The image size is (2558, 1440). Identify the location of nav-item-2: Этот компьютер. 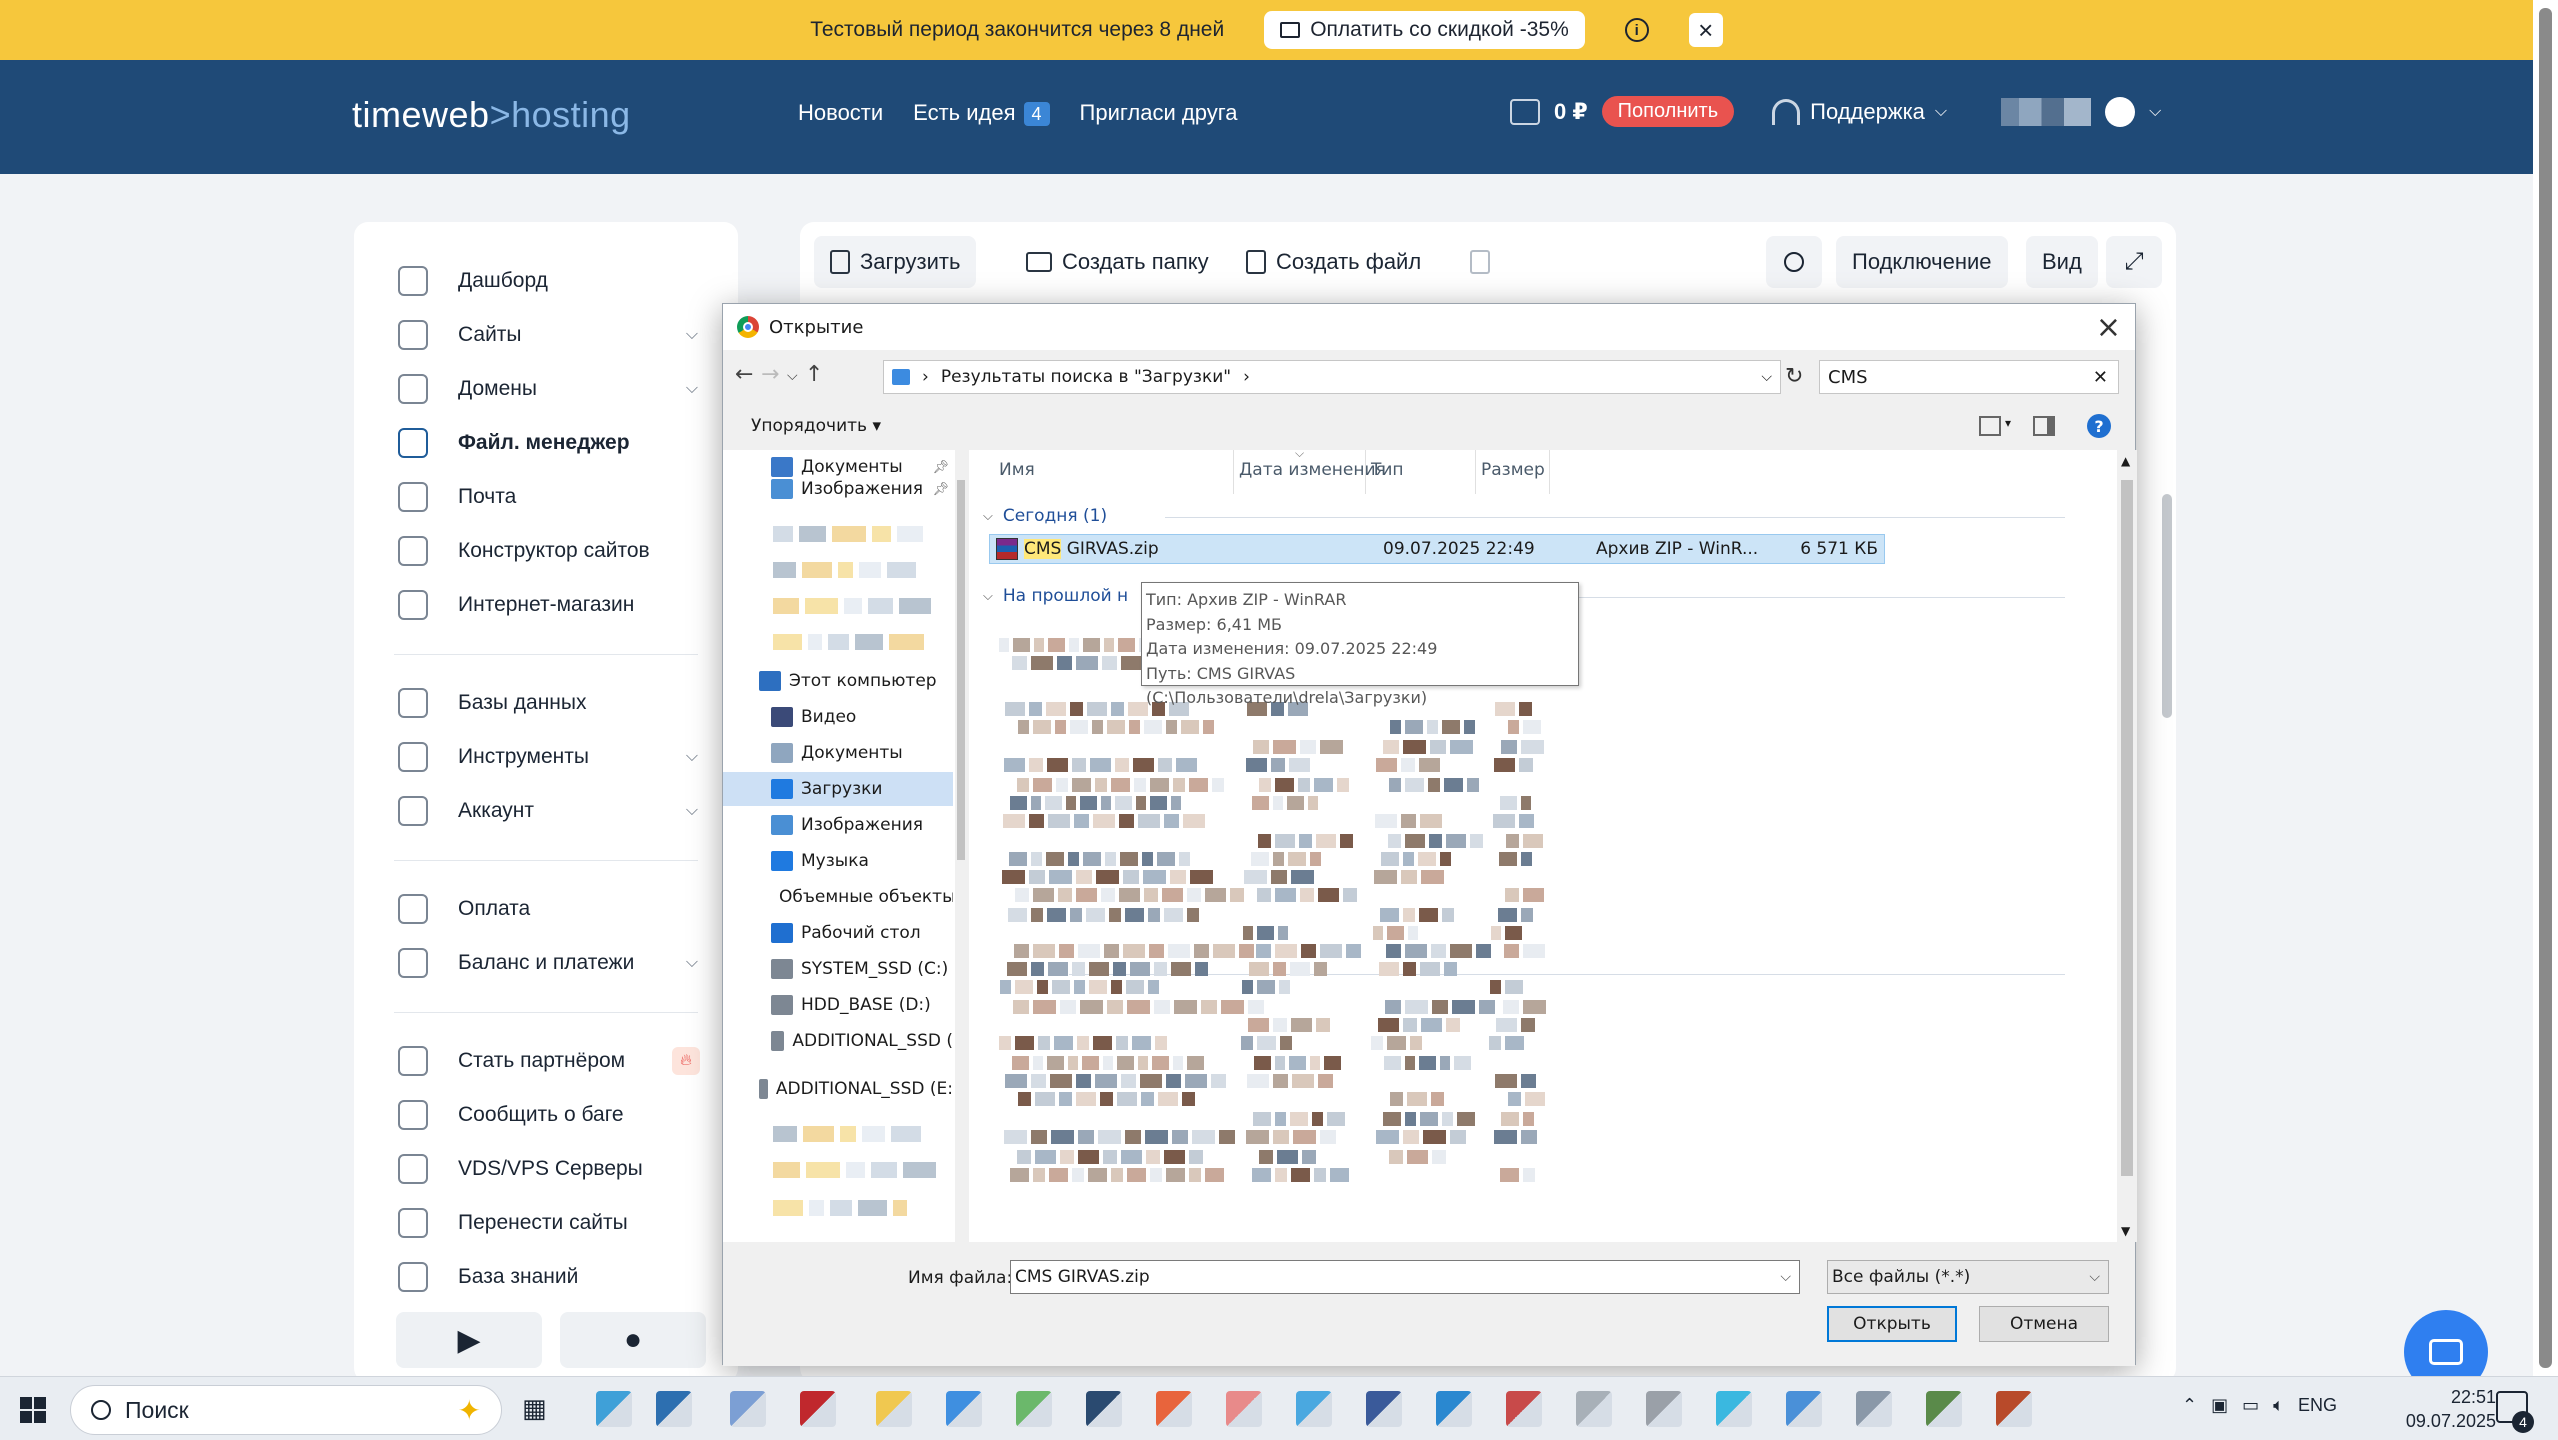
(838, 681).